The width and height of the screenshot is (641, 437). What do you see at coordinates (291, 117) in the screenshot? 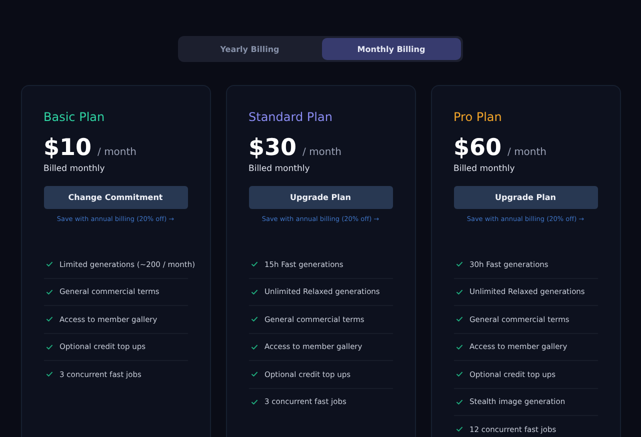
I see `plan-name: Standard Plan` at bounding box center [291, 117].